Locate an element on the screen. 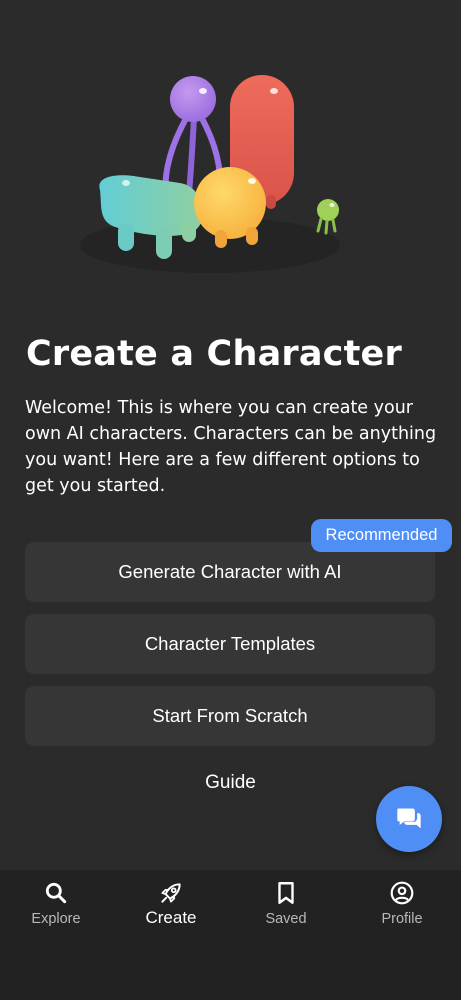 Image resolution: width=461 pixels, height=1000 pixels. nav-item-explore: Explore is located at coordinates (56, 903).